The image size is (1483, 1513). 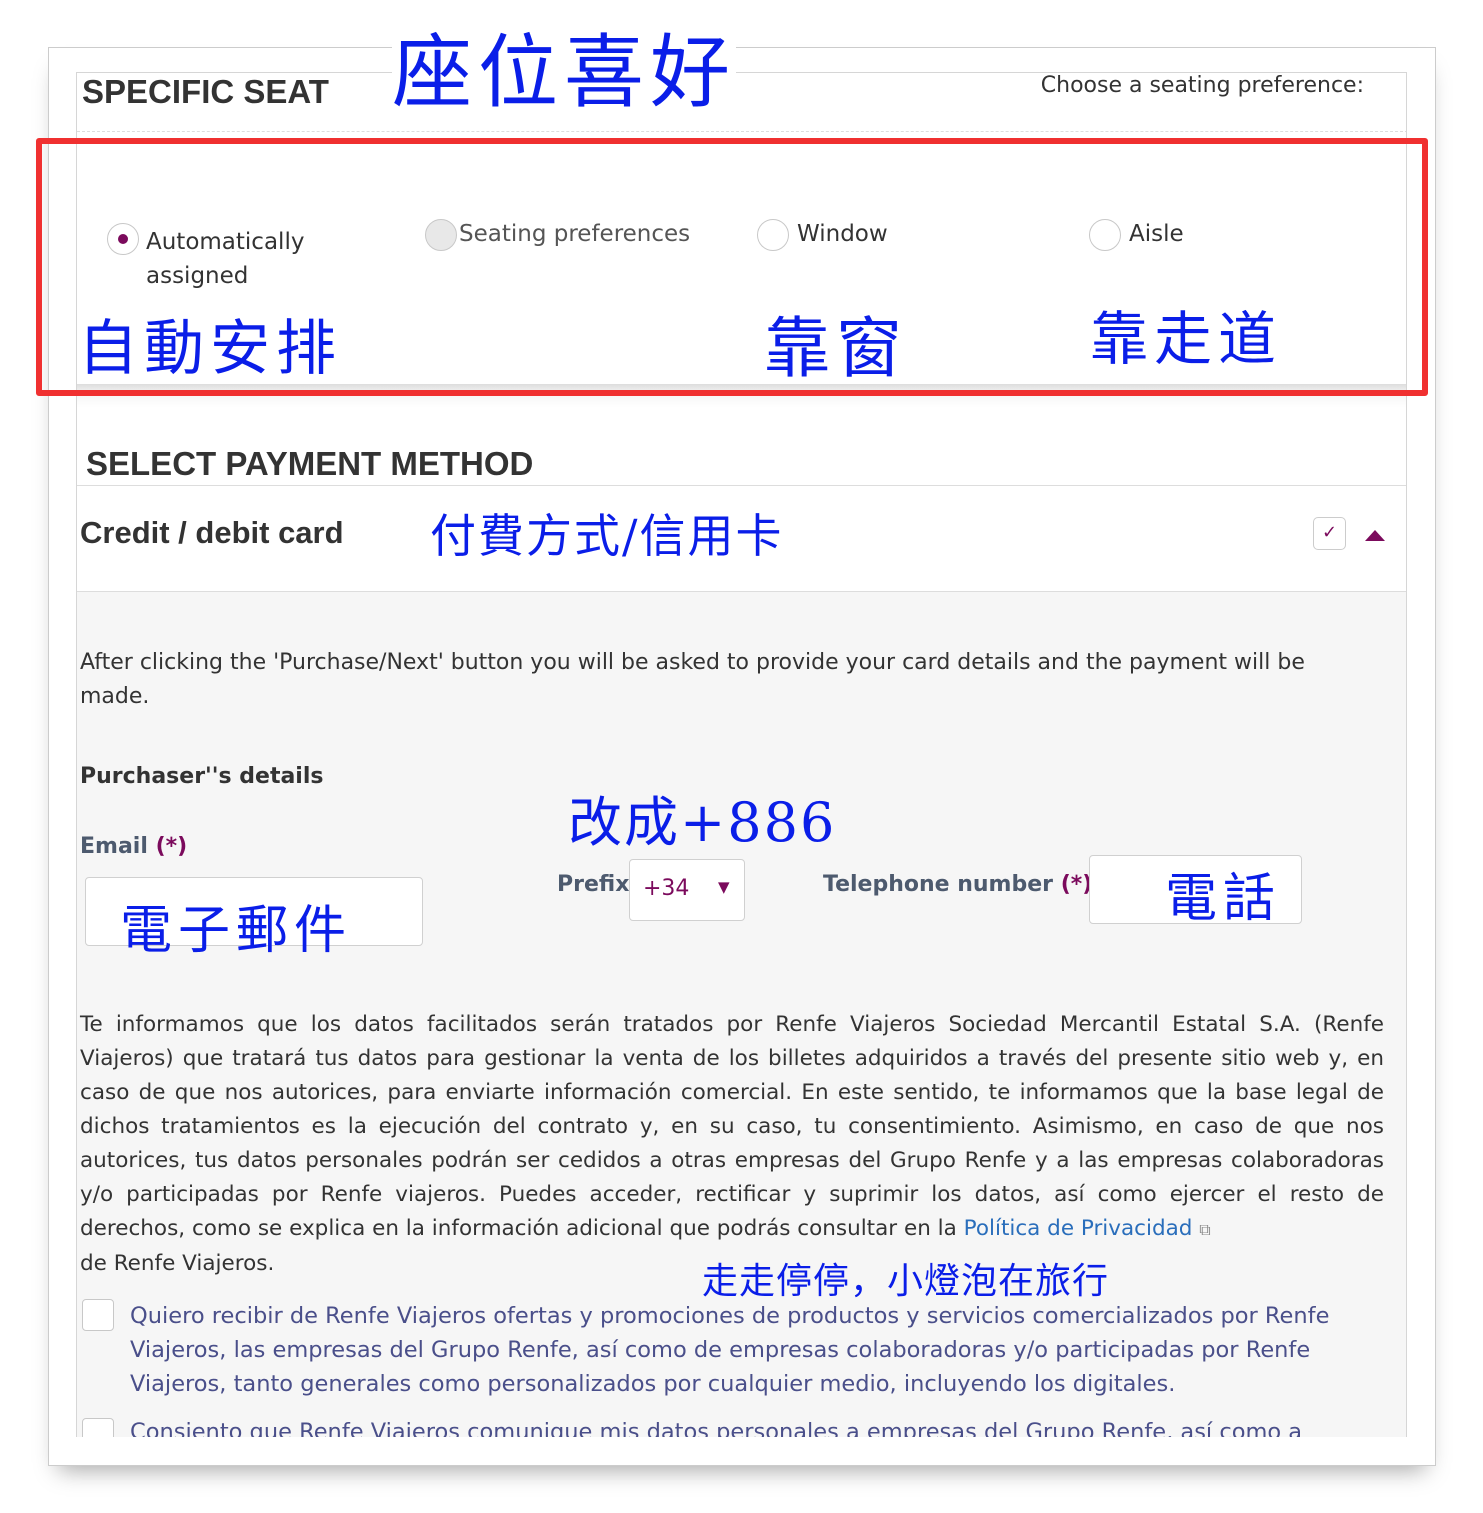 I want to click on card-checkbox-check-icon: ✓, so click(x=1329, y=533).